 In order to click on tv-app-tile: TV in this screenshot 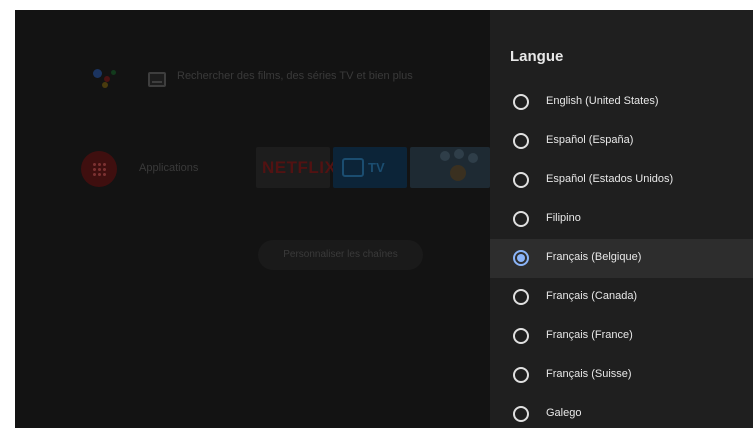, I will do `click(370, 167)`.